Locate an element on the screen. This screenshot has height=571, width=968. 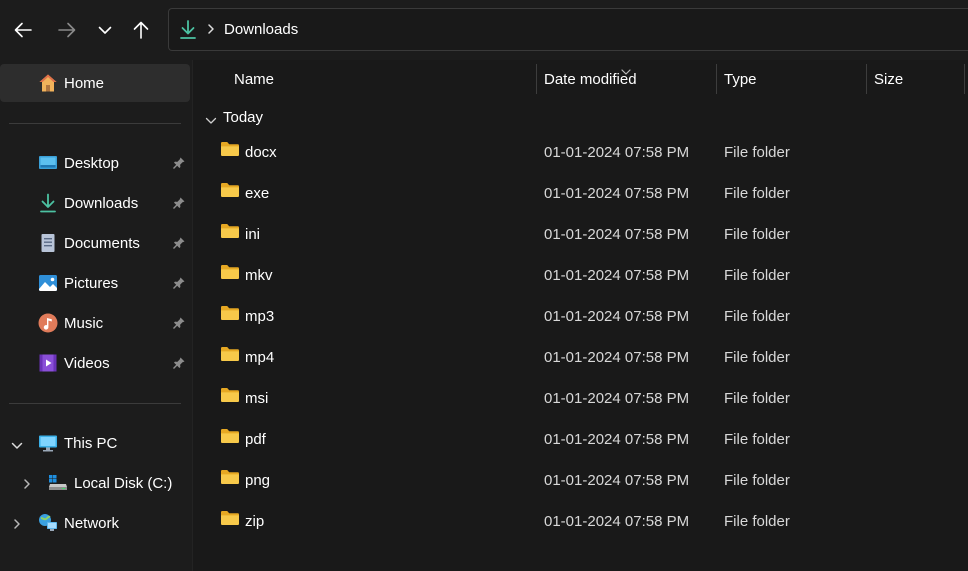
navigation-bar: Downloads is located at coordinates (484, 30).